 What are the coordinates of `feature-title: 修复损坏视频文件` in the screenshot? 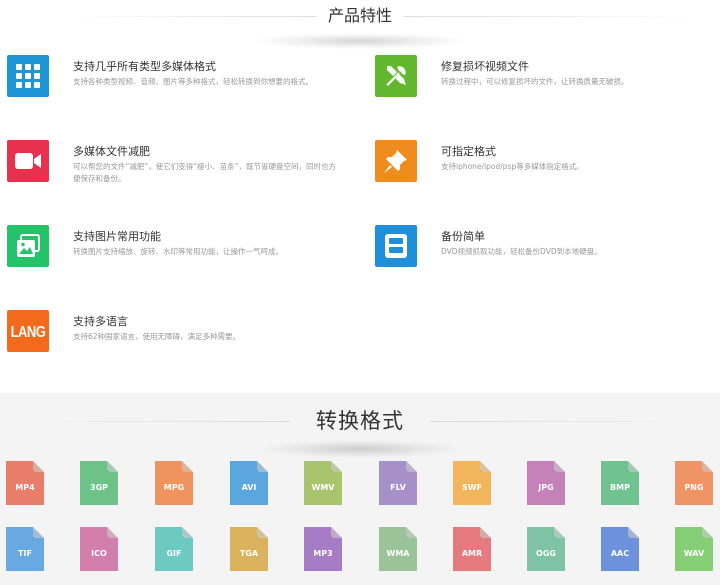 It's located at (485, 66).